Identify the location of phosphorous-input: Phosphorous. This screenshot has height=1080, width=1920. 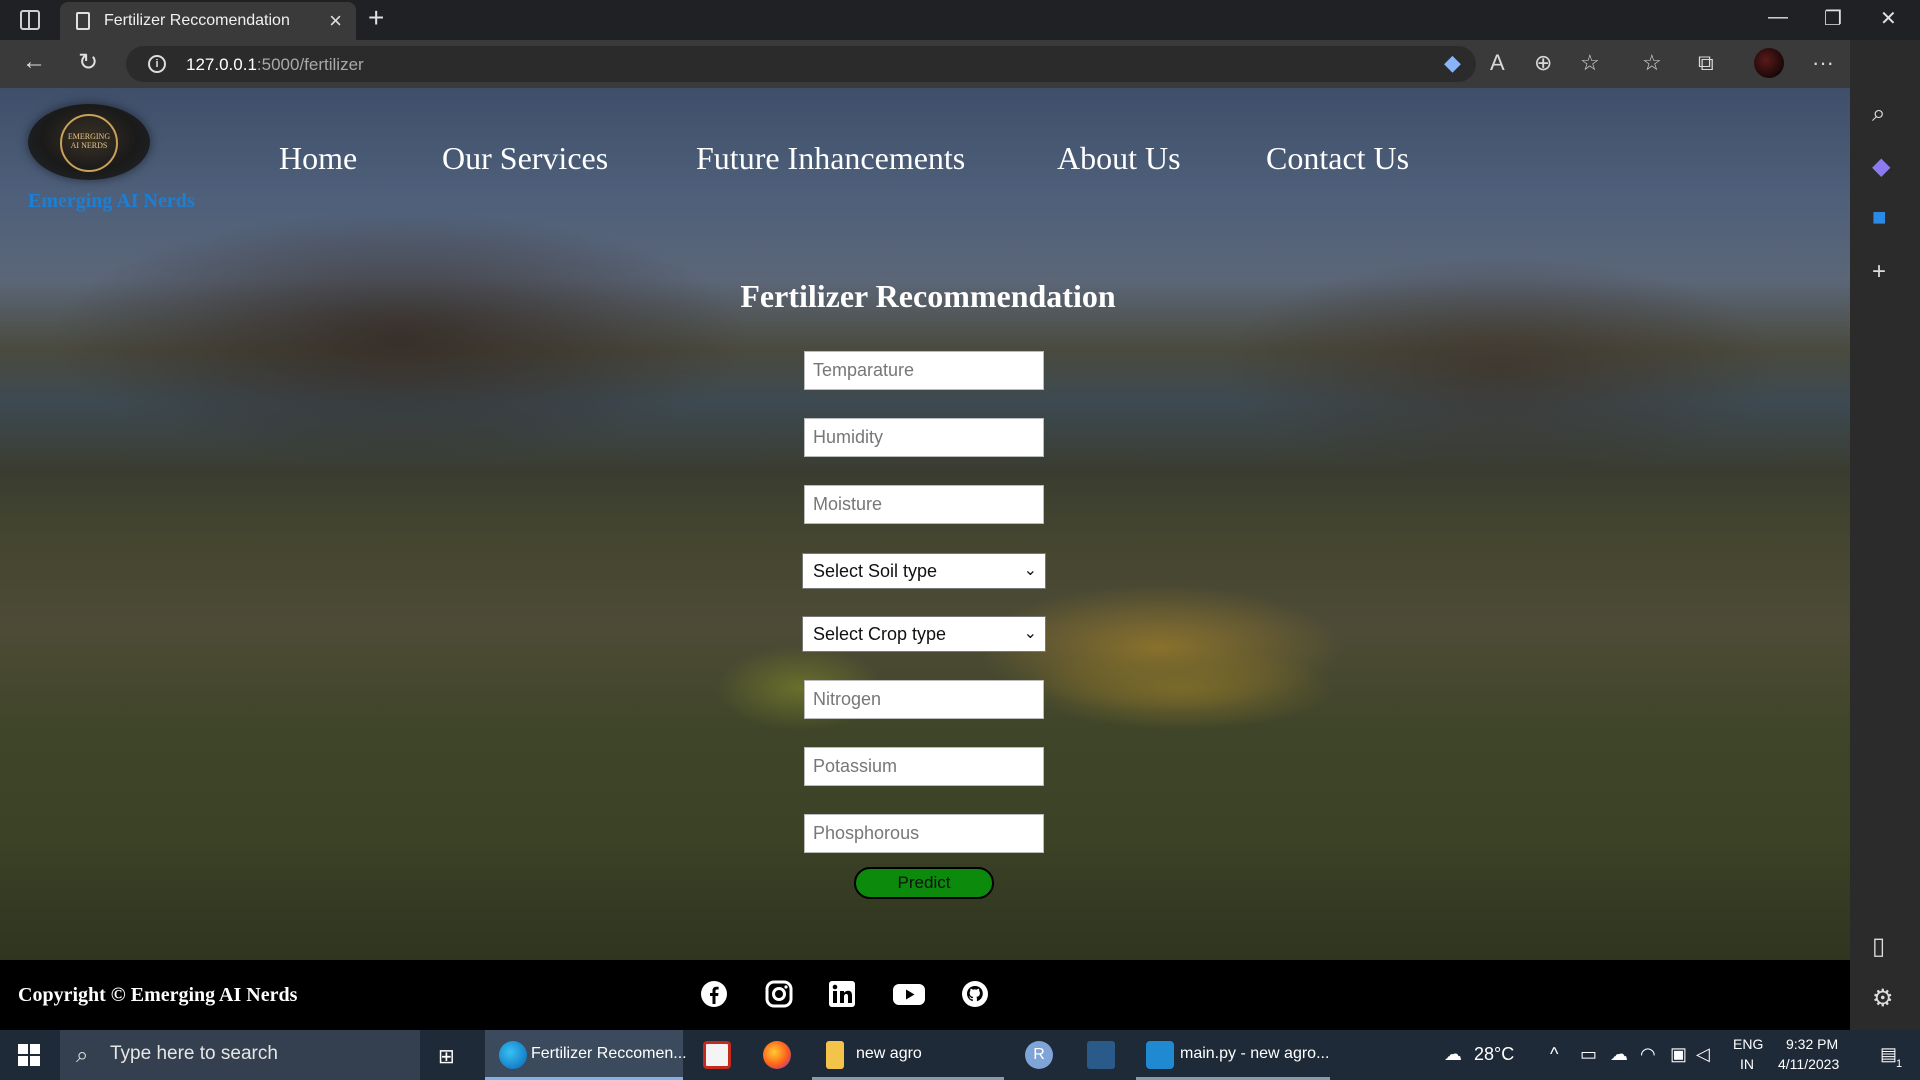
(924, 833).